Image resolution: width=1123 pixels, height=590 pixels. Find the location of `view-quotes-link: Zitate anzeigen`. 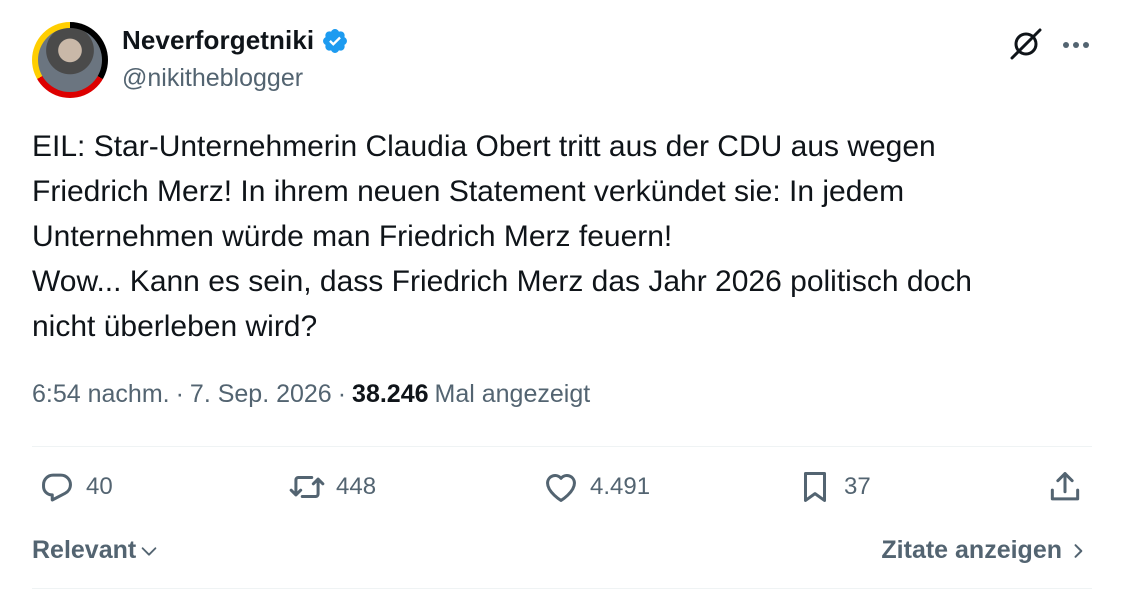

view-quotes-link: Zitate anzeigen is located at coordinates (984, 550).